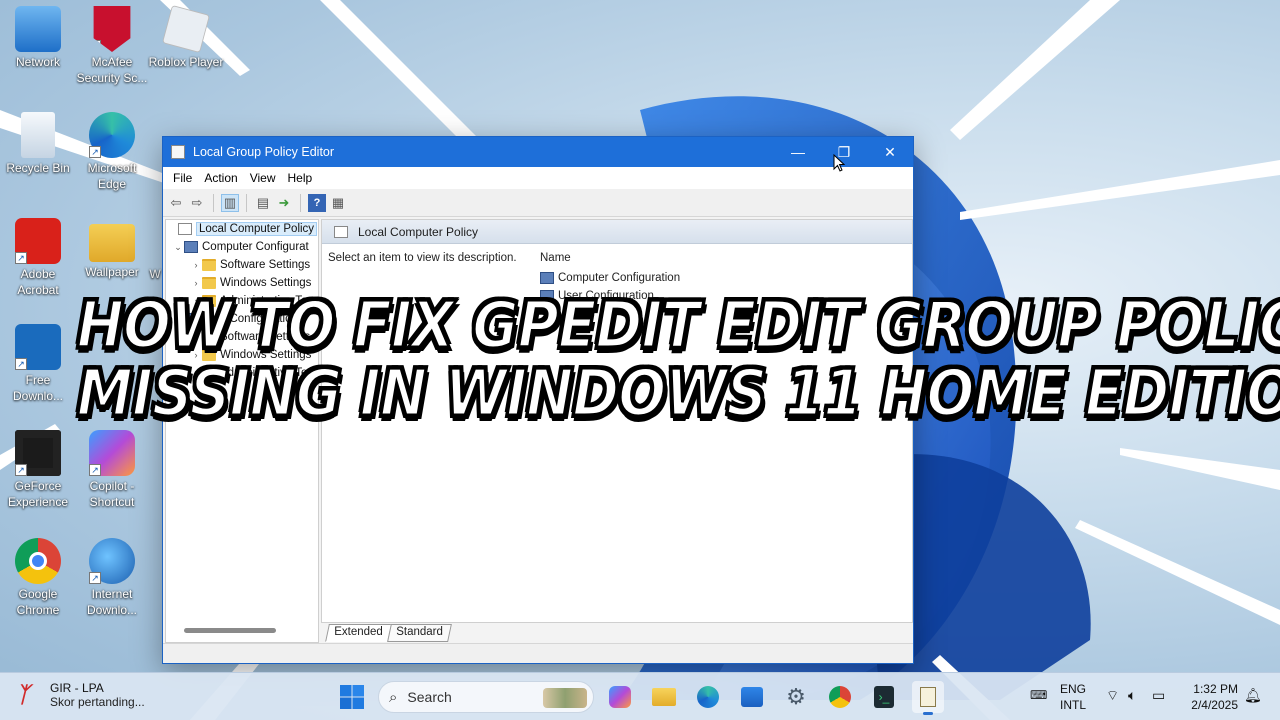  I want to click on tree-item: Local Computer Policy, so click(242, 229).